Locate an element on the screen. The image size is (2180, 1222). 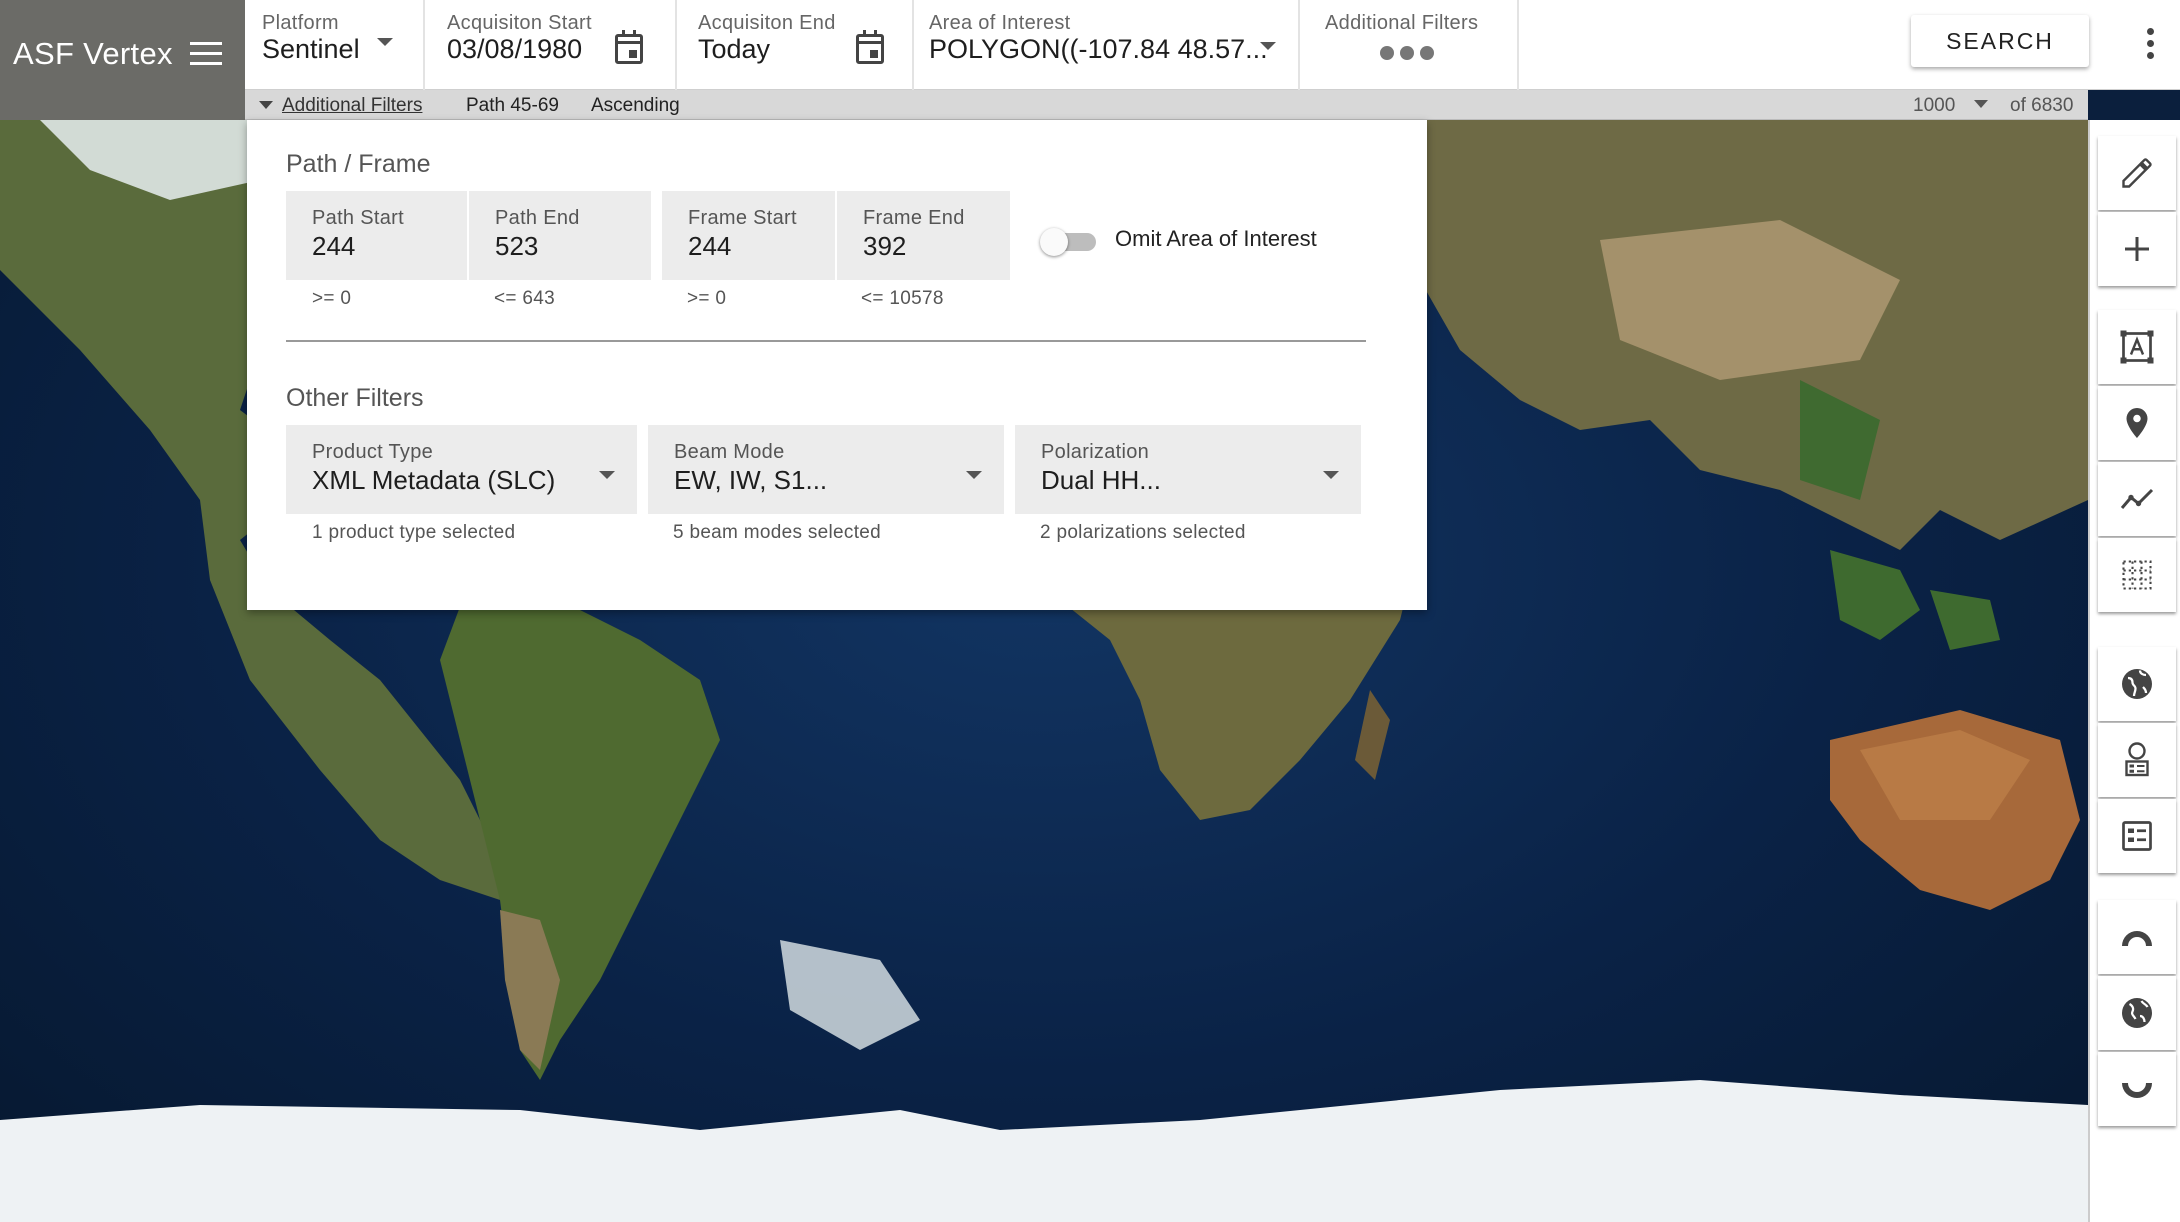
area-of-interest-label: Area of Interest is located at coordinates (1000, 23).